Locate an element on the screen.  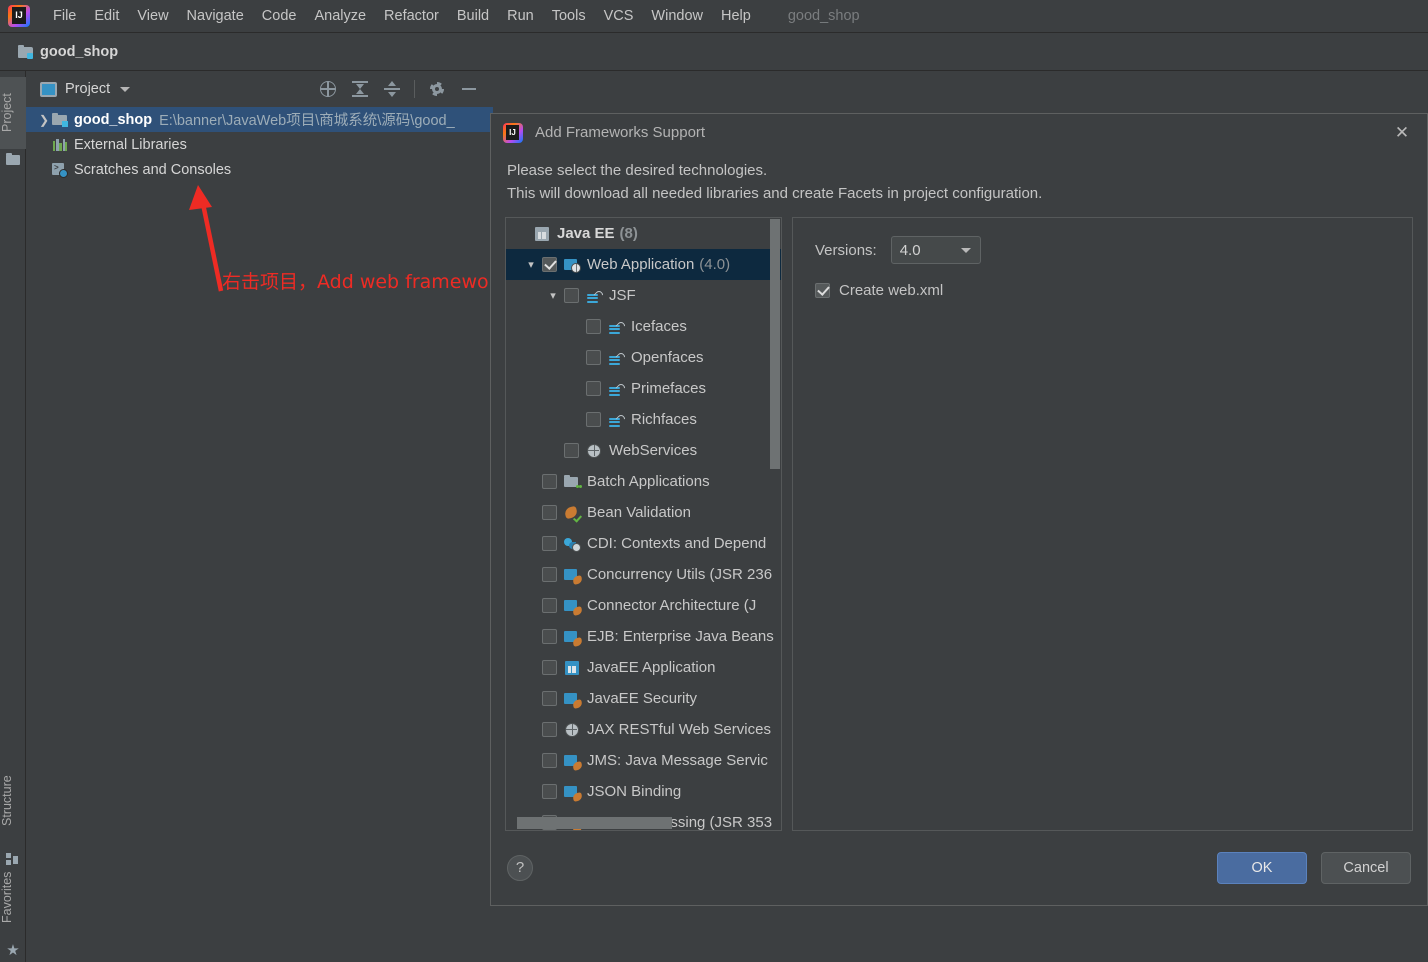
framework-tree-row: Connector Architecture (J is located at coordinates (643, 605).